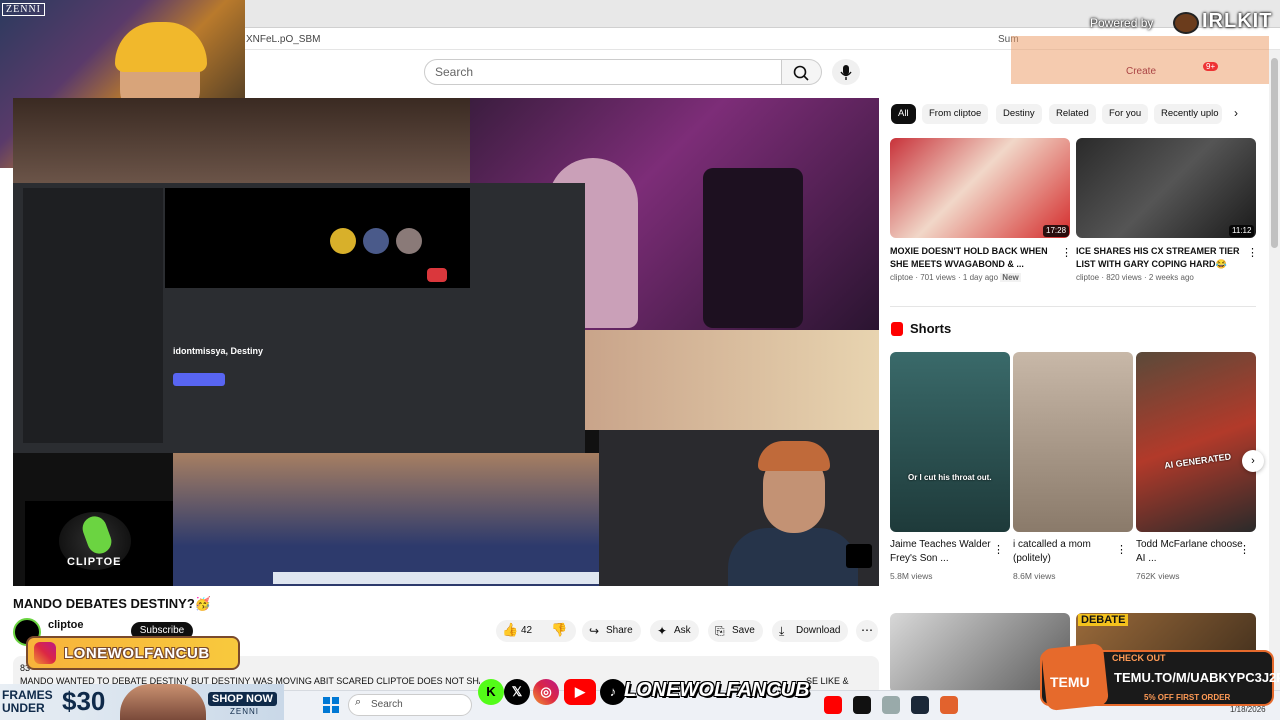  I want to click on zenni-model-photo, so click(163, 702).